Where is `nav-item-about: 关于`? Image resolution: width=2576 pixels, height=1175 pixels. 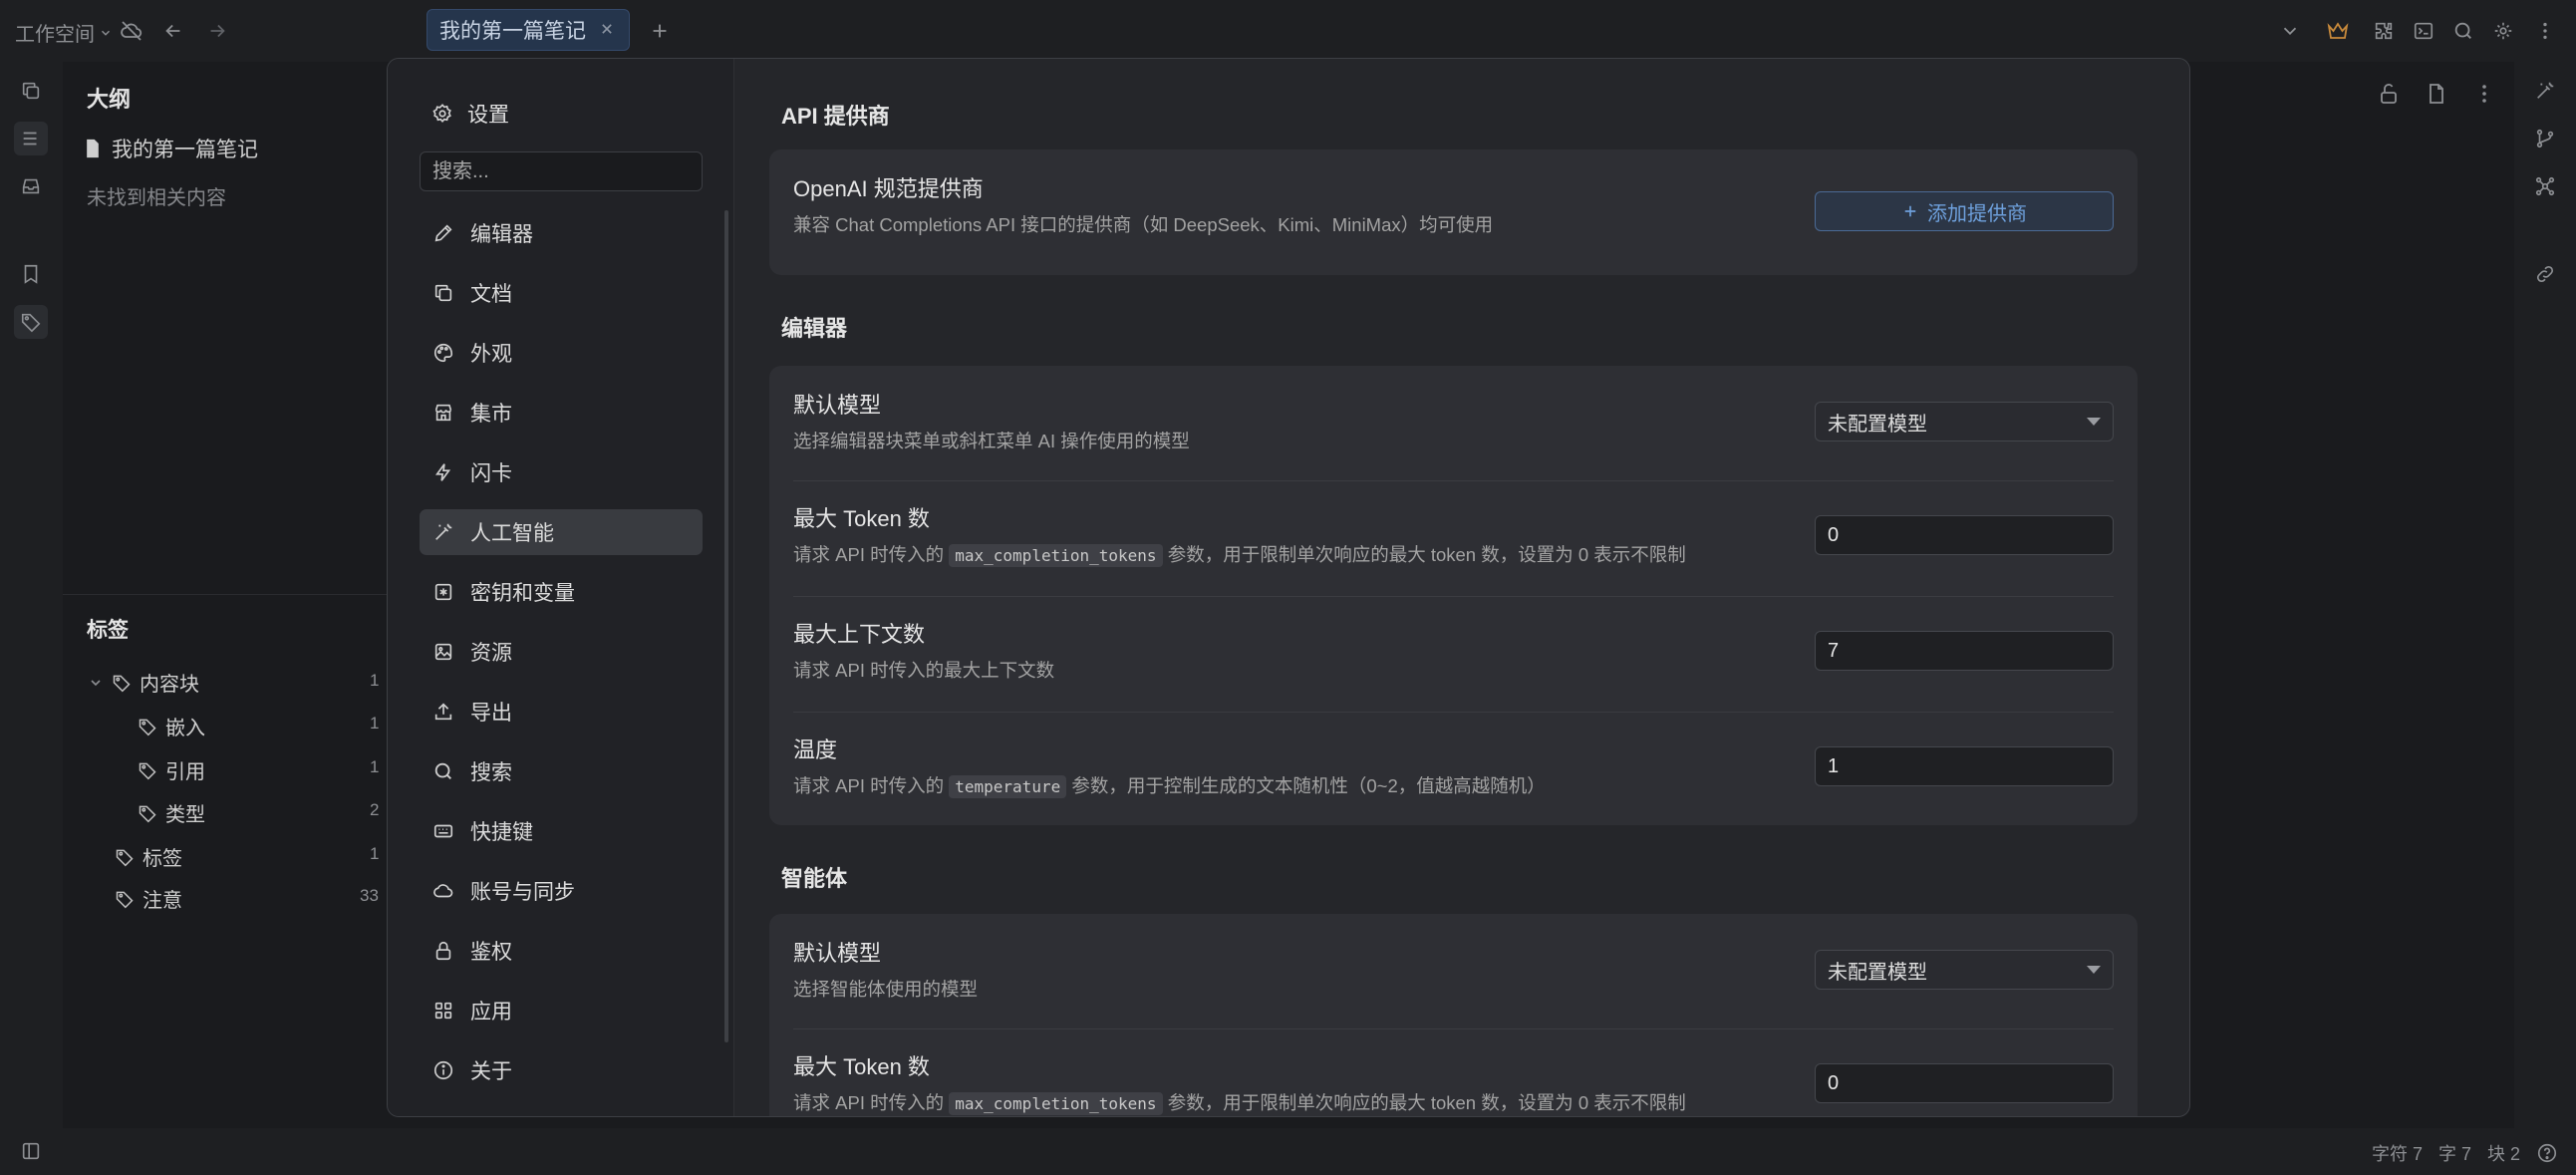 nav-item-about: 关于 is located at coordinates (561, 1070).